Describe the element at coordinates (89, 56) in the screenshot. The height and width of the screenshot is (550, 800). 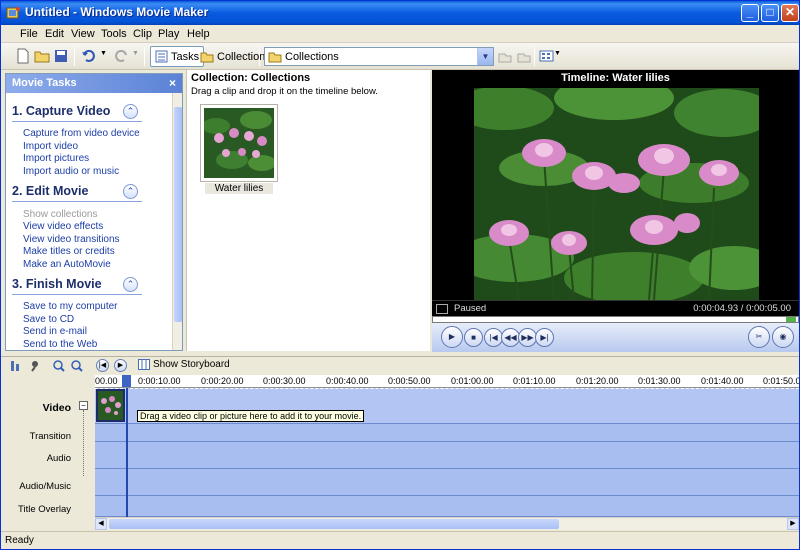
I see `undo-icon` at that location.